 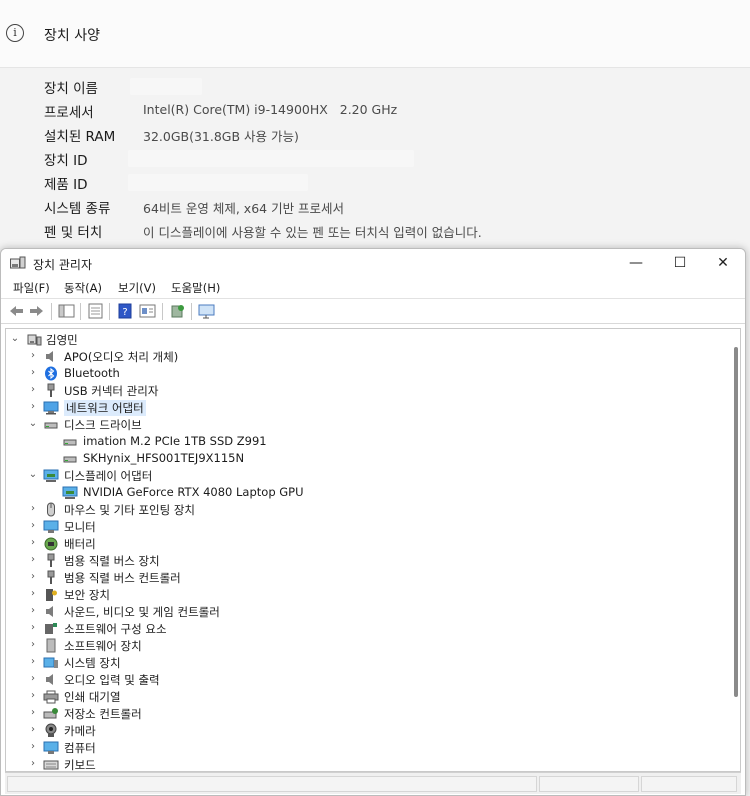 What do you see at coordinates (80, 527) in the screenshot?
I see `tree-node-label: 모니터` at bounding box center [80, 527].